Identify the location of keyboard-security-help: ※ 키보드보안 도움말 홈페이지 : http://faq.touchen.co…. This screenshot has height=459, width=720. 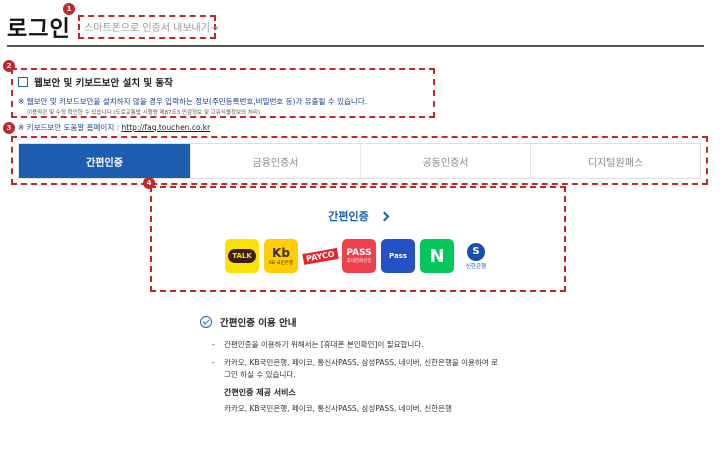
(114, 127).